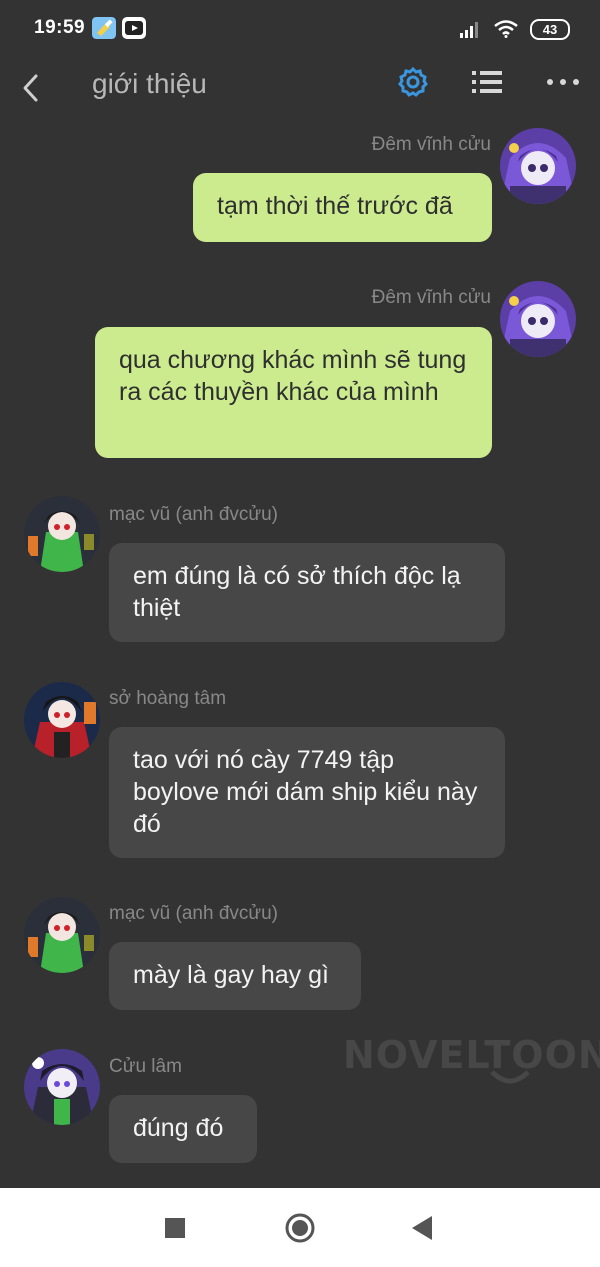 The height and width of the screenshot is (1267, 600). What do you see at coordinates (307, 592) in the screenshot?
I see `message-bubble: em đúng là có sở thích độc lạ thiệt` at bounding box center [307, 592].